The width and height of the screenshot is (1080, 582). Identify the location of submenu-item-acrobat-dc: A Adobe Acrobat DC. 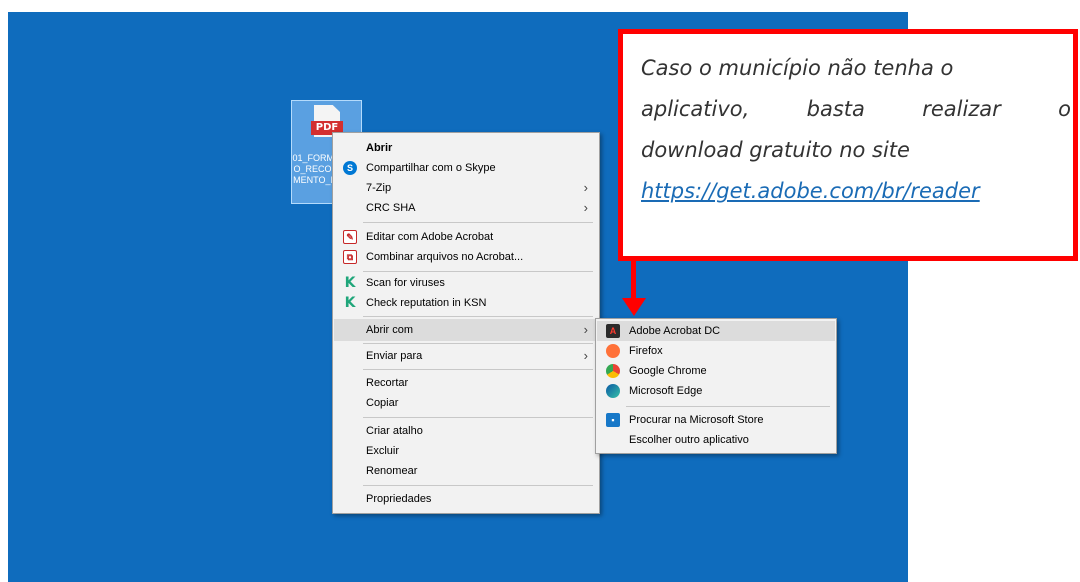
(716, 331).